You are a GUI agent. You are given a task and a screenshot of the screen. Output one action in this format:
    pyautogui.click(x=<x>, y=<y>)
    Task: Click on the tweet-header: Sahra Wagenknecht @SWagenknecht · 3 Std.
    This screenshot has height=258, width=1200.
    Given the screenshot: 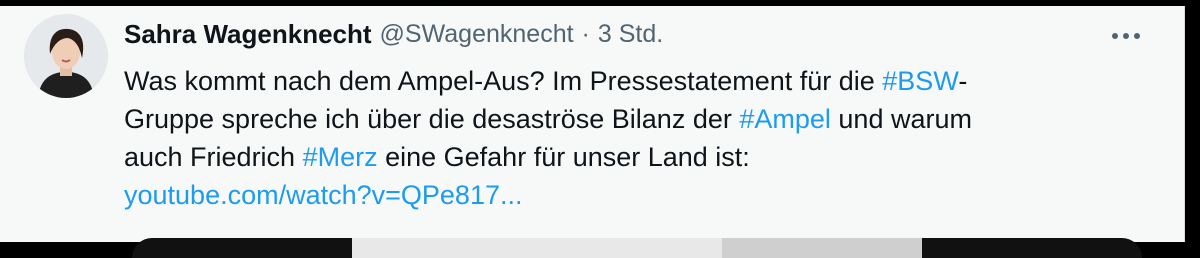 What is the action you would take?
    pyautogui.click(x=393, y=34)
    